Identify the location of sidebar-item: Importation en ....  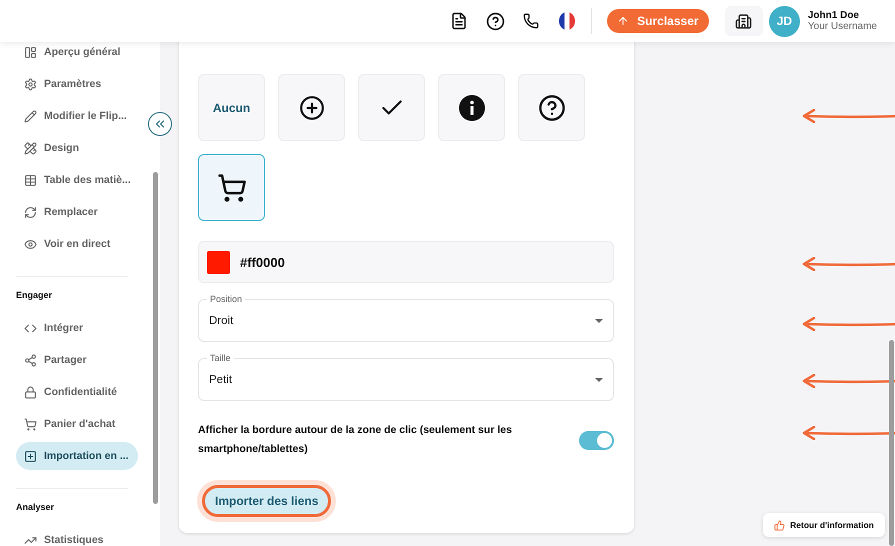
(77, 456).